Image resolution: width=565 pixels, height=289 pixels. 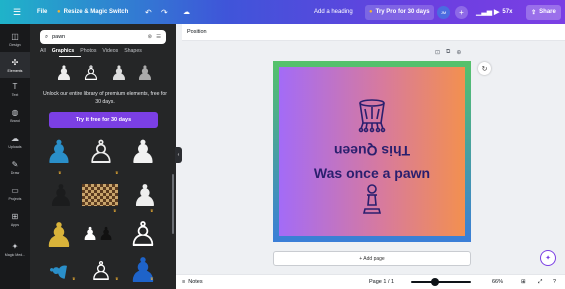 I want to click on tab-photos: Photos, so click(x=88, y=51).